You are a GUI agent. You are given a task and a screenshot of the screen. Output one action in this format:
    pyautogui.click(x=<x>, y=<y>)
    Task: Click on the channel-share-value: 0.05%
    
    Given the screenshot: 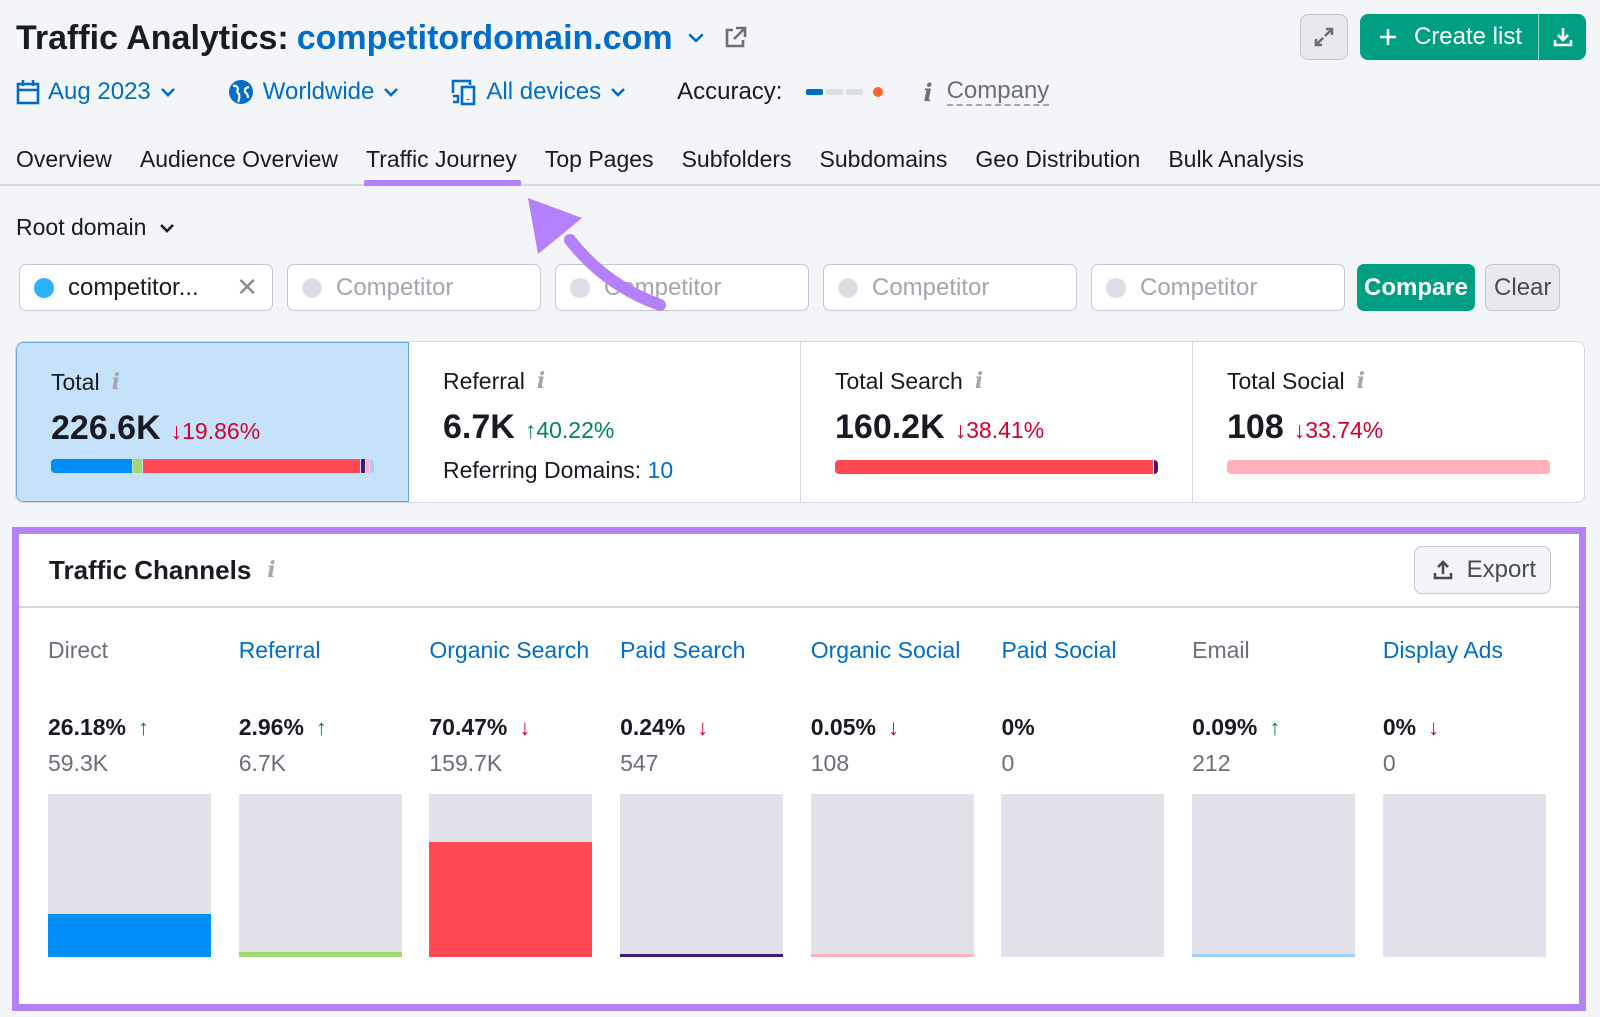 What is the action you would take?
    pyautogui.click(x=843, y=727)
    